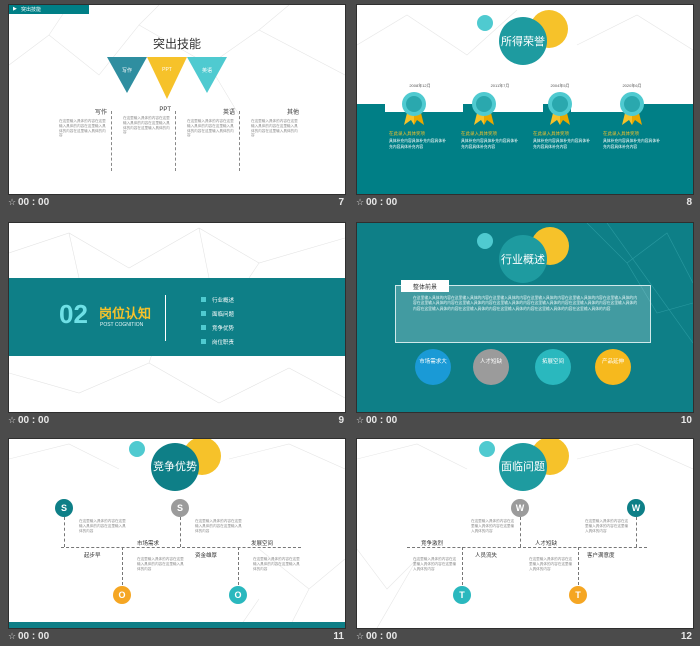 This screenshot has height=646, width=700. I want to click on bubble-market-demand, so click(433, 367).